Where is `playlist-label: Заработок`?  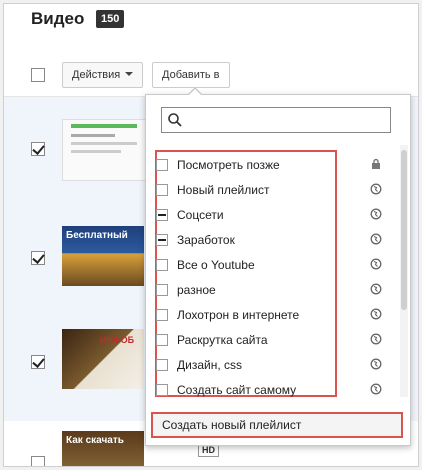
playlist-label: Заработок is located at coordinates (206, 239).